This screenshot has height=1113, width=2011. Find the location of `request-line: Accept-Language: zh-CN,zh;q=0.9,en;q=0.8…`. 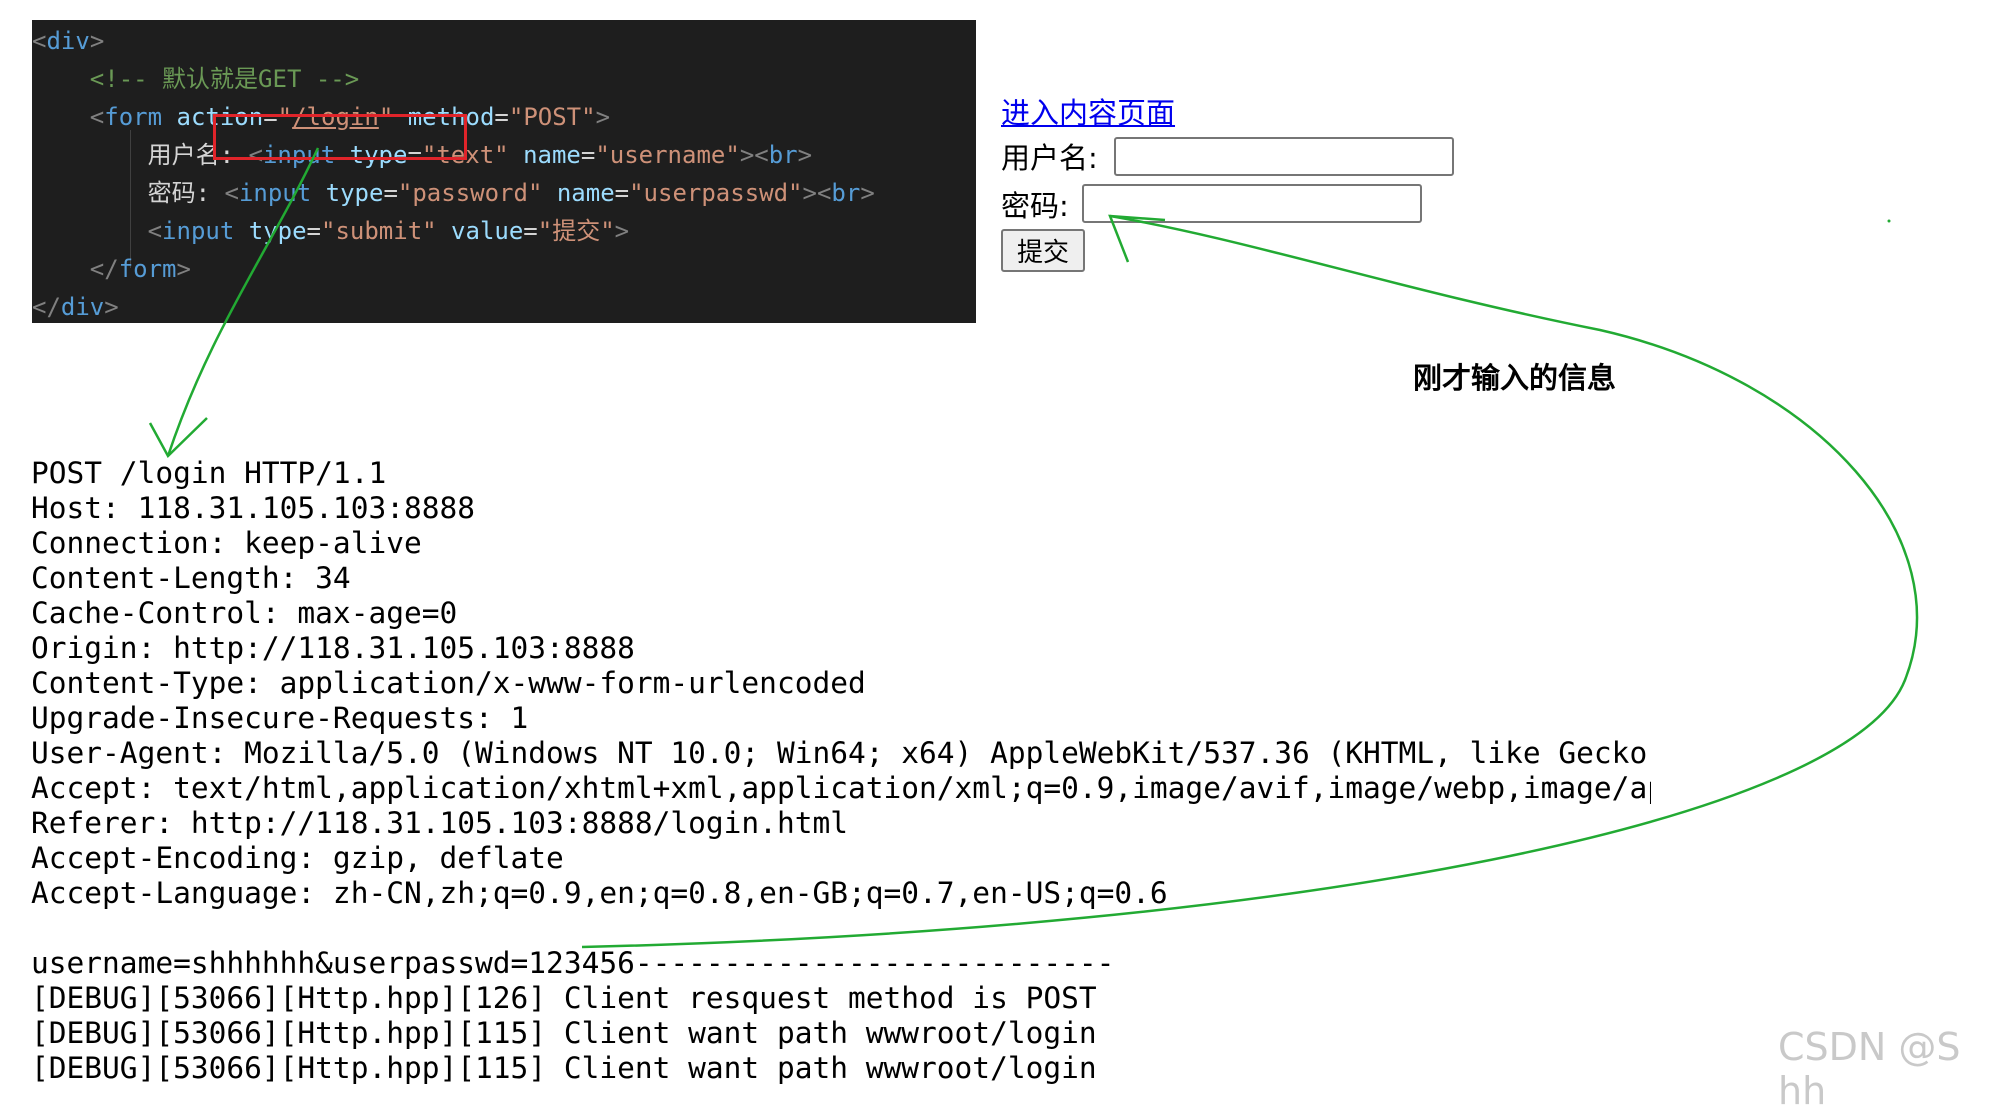

request-line: Accept-Language: zh-CN,zh;q=0.9,en;q=0.8… is located at coordinates (599, 893).